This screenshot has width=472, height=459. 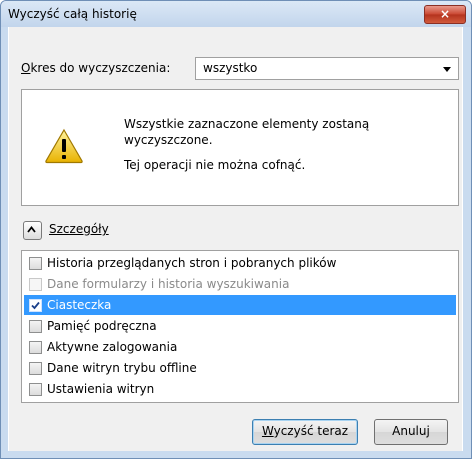 I want to click on list-item-label: Aktywne zalogowania, so click(x=112, y=347).